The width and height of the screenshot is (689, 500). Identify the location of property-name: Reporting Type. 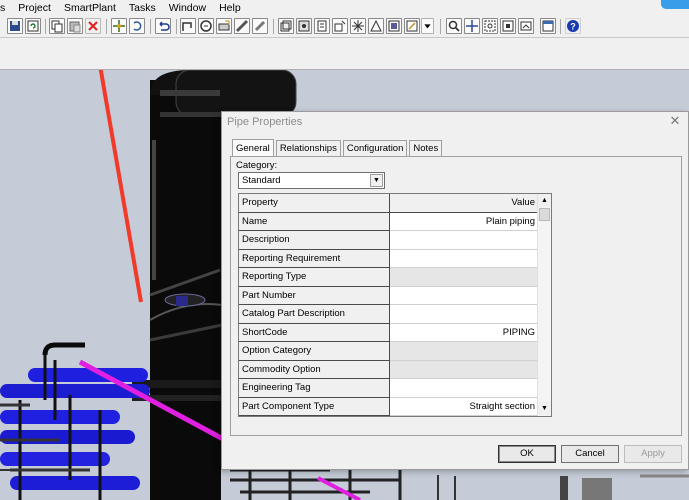
(314, 277).